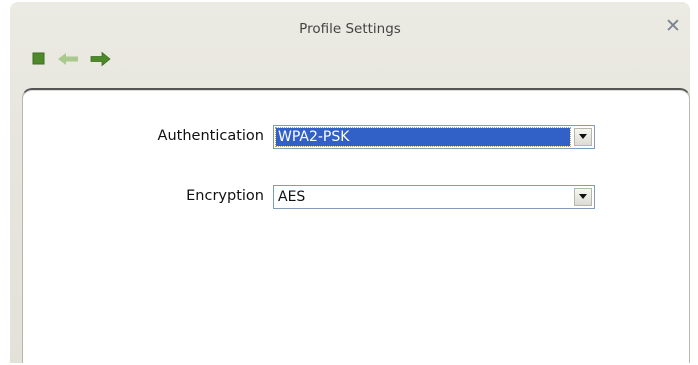 Image resolution: width=698 pixels, height=365 pixels. What do you see at coordinates (225, 196) in the screenshot?
I see `encryption-label: Encryption` at bounding box center [225, 196].